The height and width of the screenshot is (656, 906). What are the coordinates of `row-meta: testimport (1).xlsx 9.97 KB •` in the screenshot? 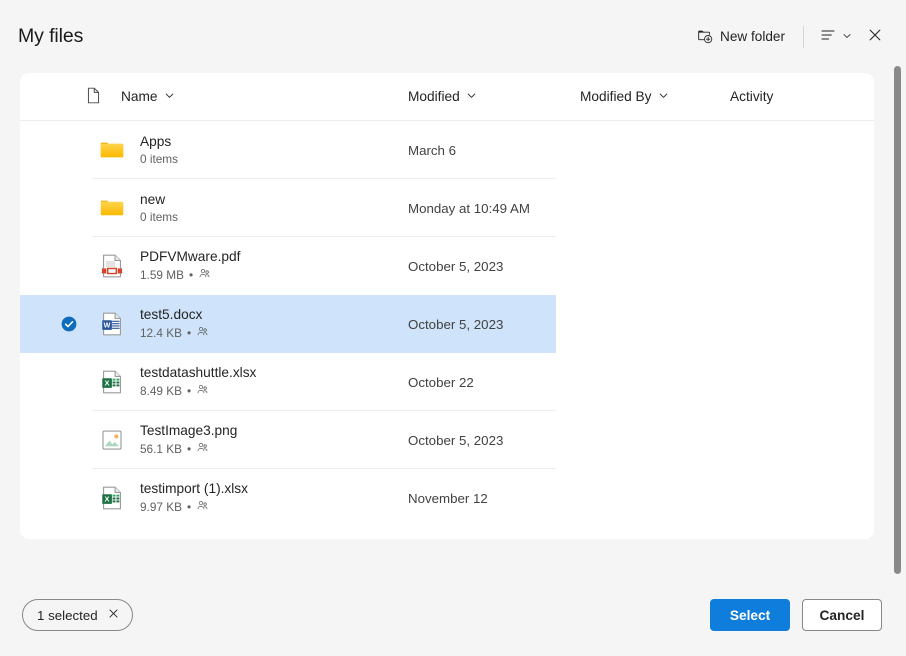 It's located at (194, 498).